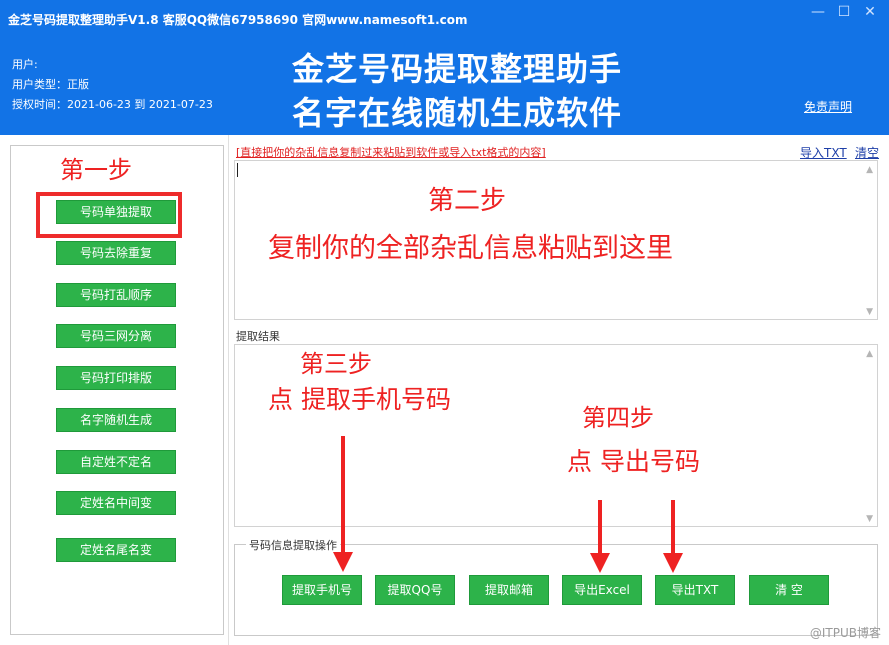 The width and height of the screenshot is (889, 645). What do you see at coordinates (336, 364) in the screenshot?
I see `step3-annotation: 第三步` at bounding box center [336, 364].